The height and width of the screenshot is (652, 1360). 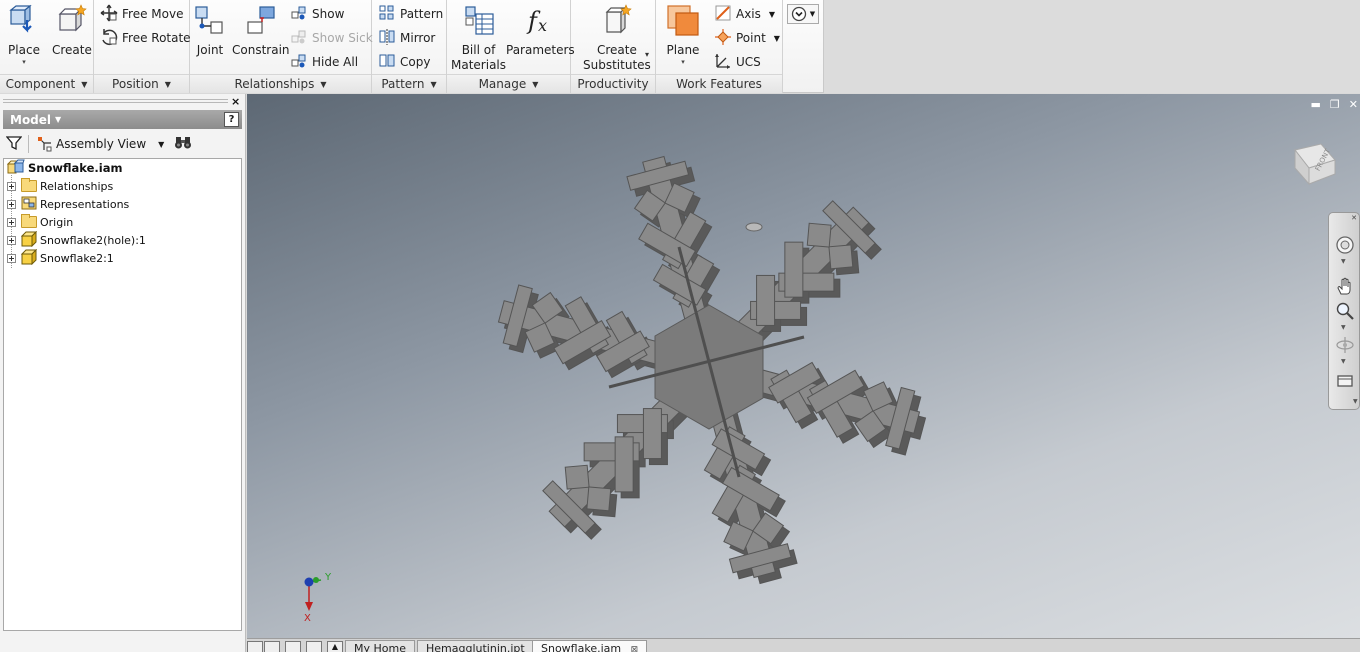 I want to click on point-button: Point ▼, so click(x=747, y=38).